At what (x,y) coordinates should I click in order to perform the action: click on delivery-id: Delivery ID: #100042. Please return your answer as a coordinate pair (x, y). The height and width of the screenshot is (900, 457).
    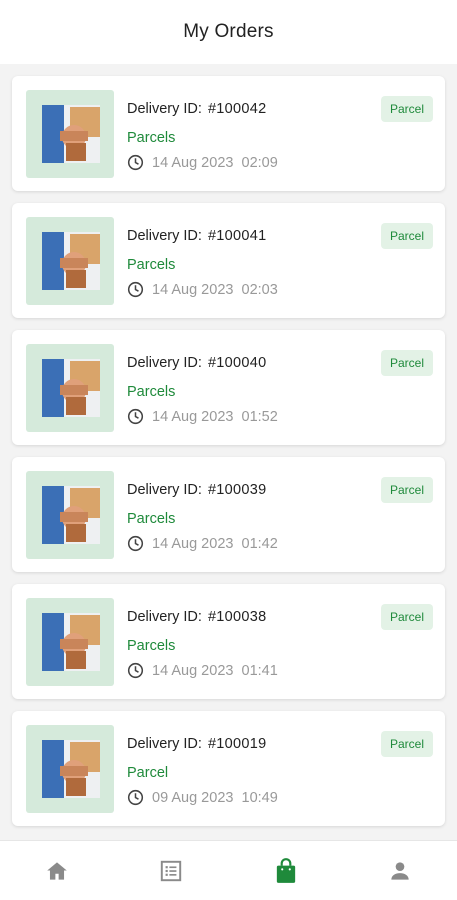
    Looking at the image, I should click on (197, 109).